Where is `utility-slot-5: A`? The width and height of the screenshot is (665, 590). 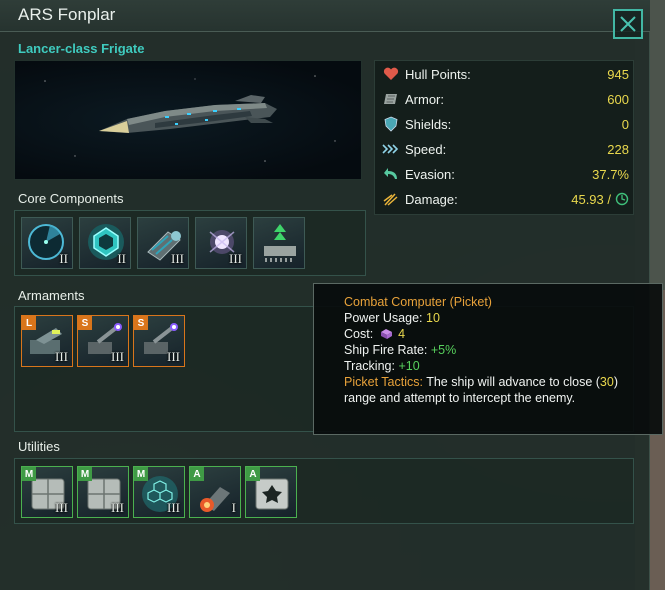 utility-slot-5: A is located at coordinates (271, 492).